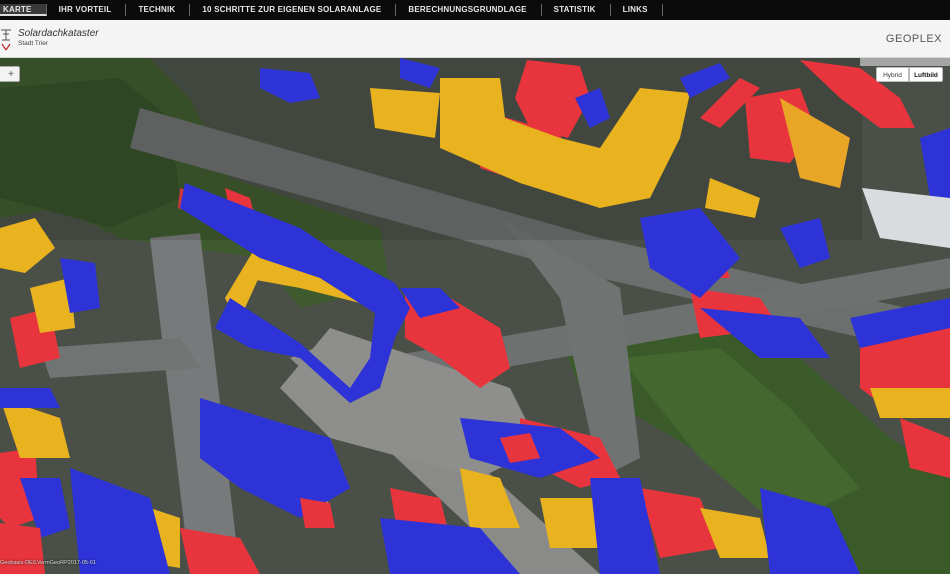 The width and height of the screenshot is (950, 574). What do you see at coordinates (892, 74) in the screenshot?
I see `maptype-hybrid-button: Hybrid` at bounding box center [892, 74].